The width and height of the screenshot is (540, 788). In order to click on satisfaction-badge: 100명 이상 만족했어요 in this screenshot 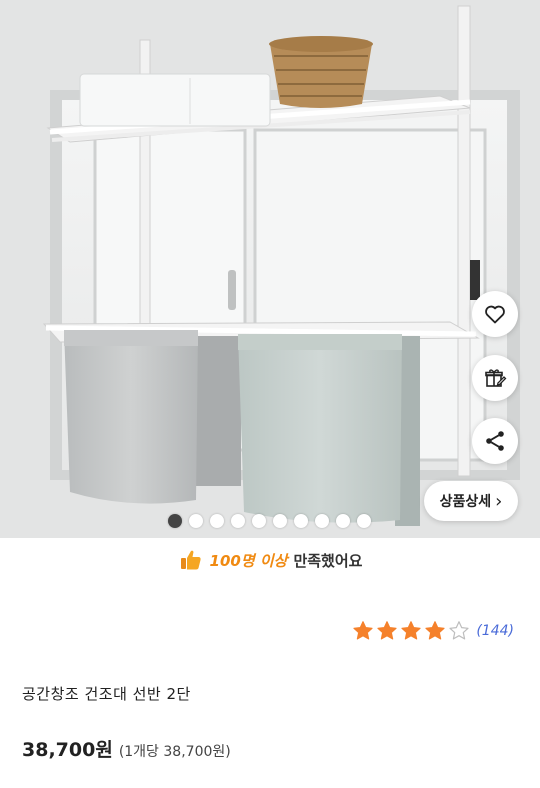, I will do `click(270, 560)`.